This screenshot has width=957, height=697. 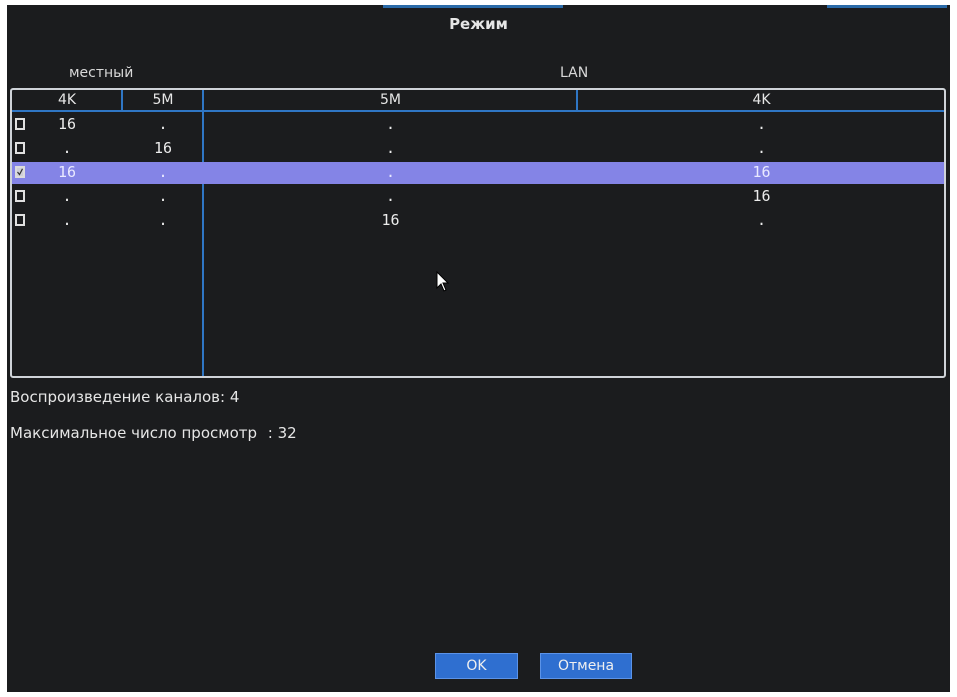 I want to click on column-header-local-5m: 5M, so click(x=163, y=100).